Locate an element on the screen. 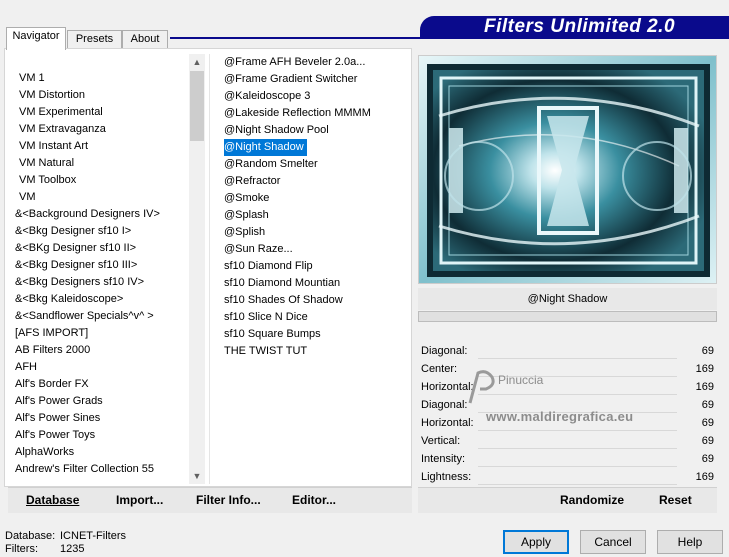 The height and width of the screenshot is (557, 729). filter-item: @Random Smelter is located at coordinates (296, 164).